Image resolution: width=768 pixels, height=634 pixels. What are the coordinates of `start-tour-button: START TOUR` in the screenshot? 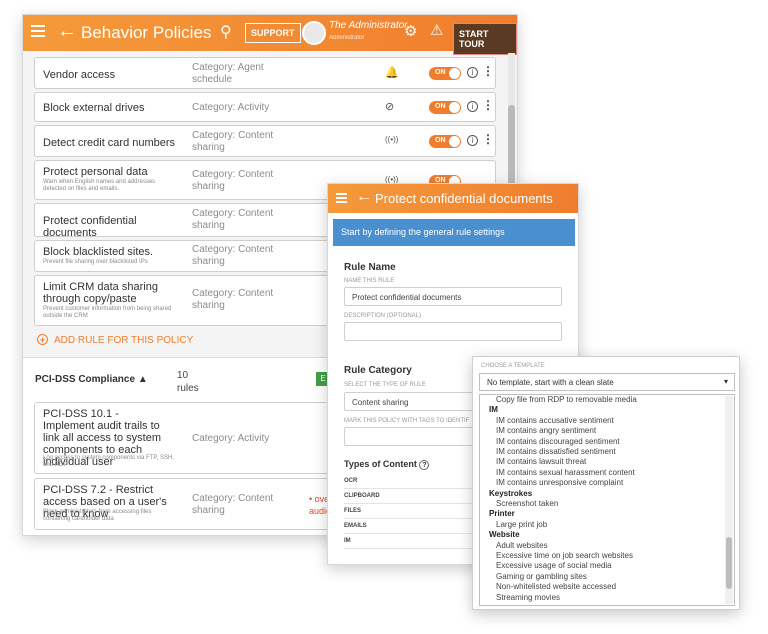 It's located at (485, 39).